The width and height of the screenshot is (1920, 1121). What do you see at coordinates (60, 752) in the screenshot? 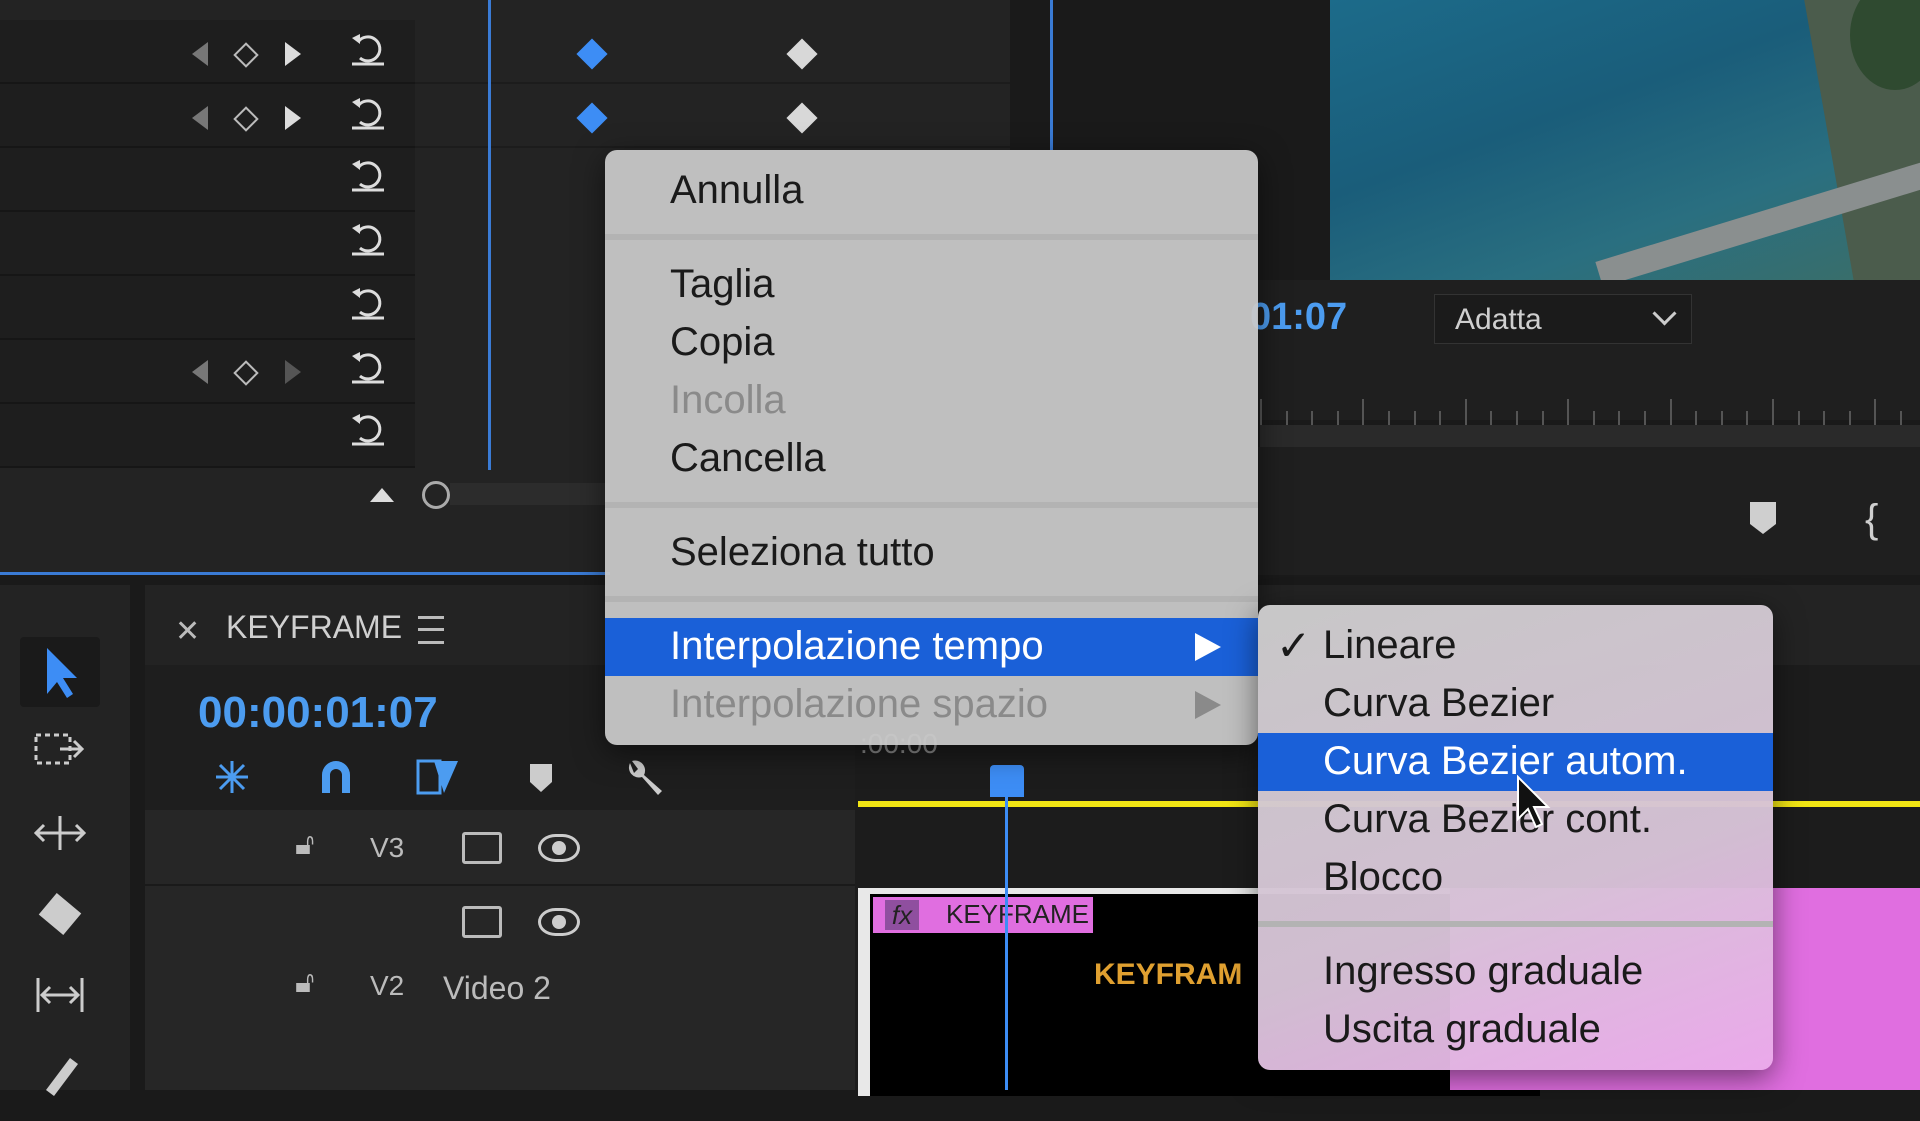
I see `track-select-tool-button` at bounding box center [60, 752].